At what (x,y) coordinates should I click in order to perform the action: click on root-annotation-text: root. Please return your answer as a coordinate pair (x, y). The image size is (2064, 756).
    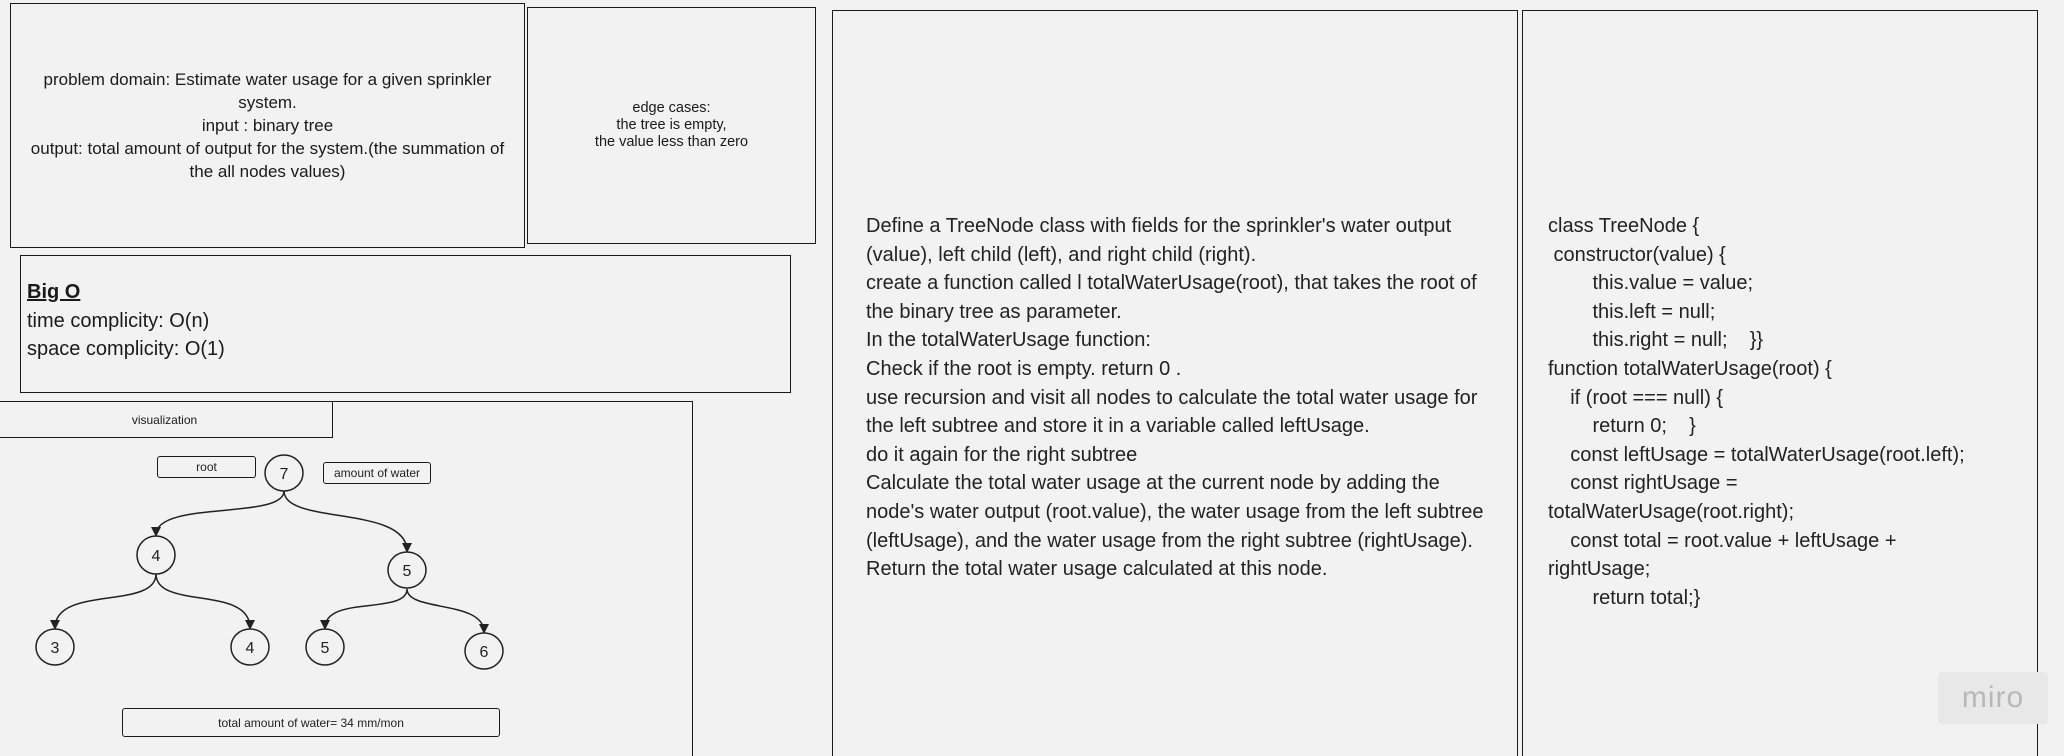
    Looking at the image, I should click on (206, 467).